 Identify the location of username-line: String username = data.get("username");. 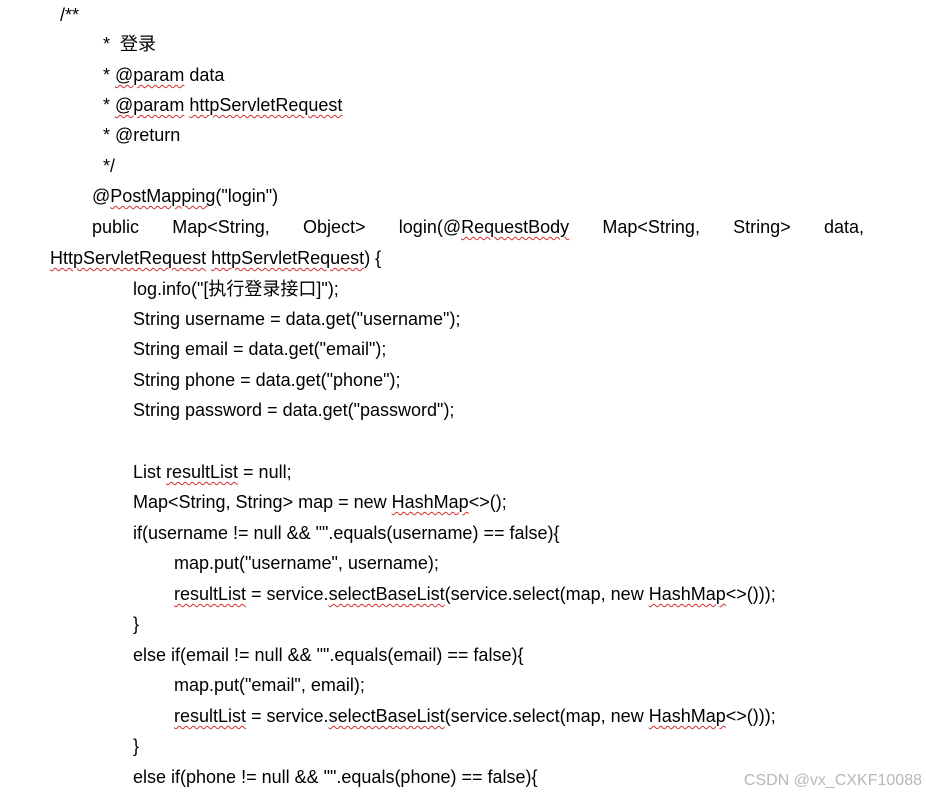
(296, 319).